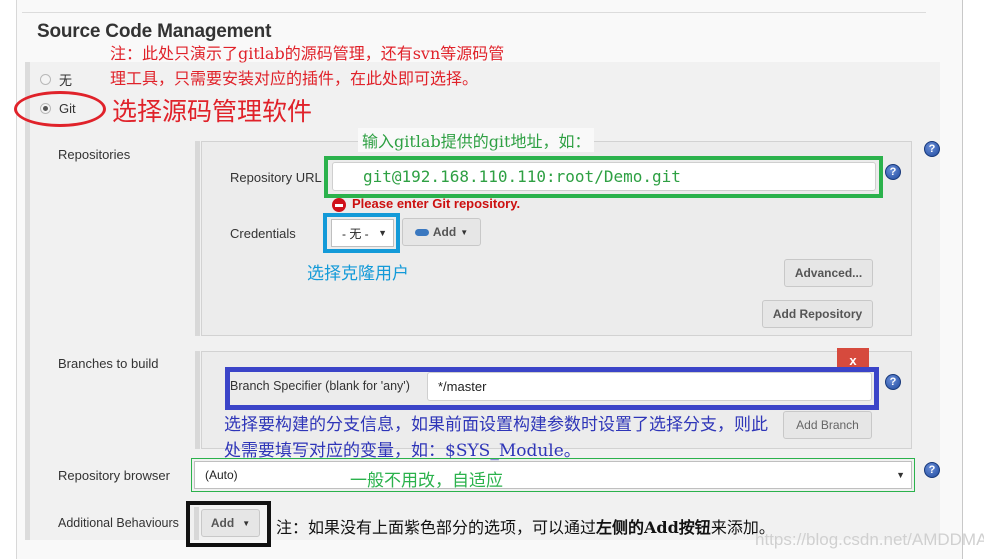  Describe the element at coordinates (355, 233) in the screenshot. I see `credentials-value: - 无 -` at that location.